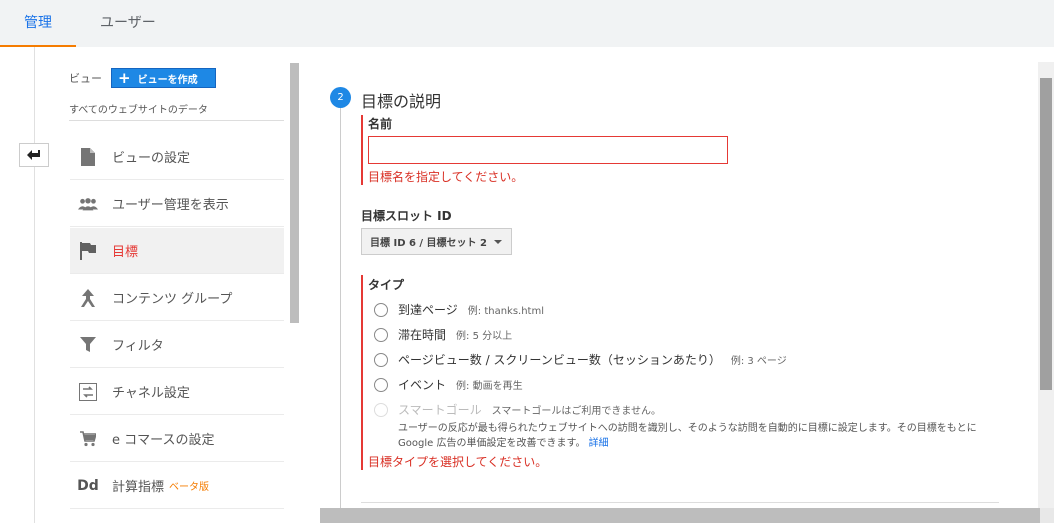 This screenshot has width=1054, height=523. I want to click on top-tab-bar: 管理 ユーザー, so click(527, 23).